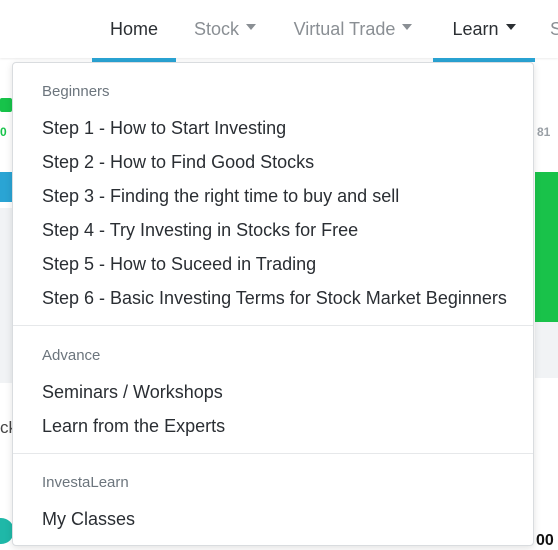 This screenshot has height=550, width=558. I want to click on nav-home-label: Home, so click(133, 28).